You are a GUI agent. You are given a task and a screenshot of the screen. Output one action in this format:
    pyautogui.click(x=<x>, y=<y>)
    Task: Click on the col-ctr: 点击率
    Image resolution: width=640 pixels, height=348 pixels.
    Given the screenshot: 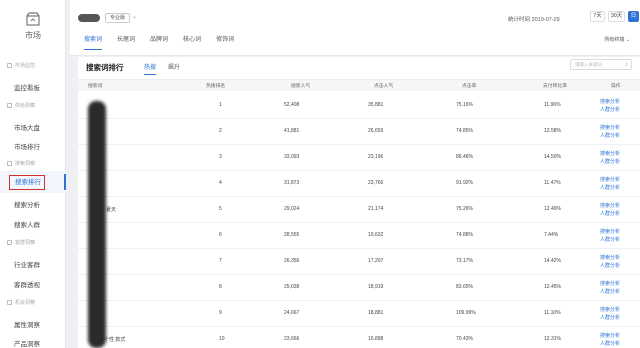 What is the action you would take?
    pyautogui.click(x=469, y=85)
    